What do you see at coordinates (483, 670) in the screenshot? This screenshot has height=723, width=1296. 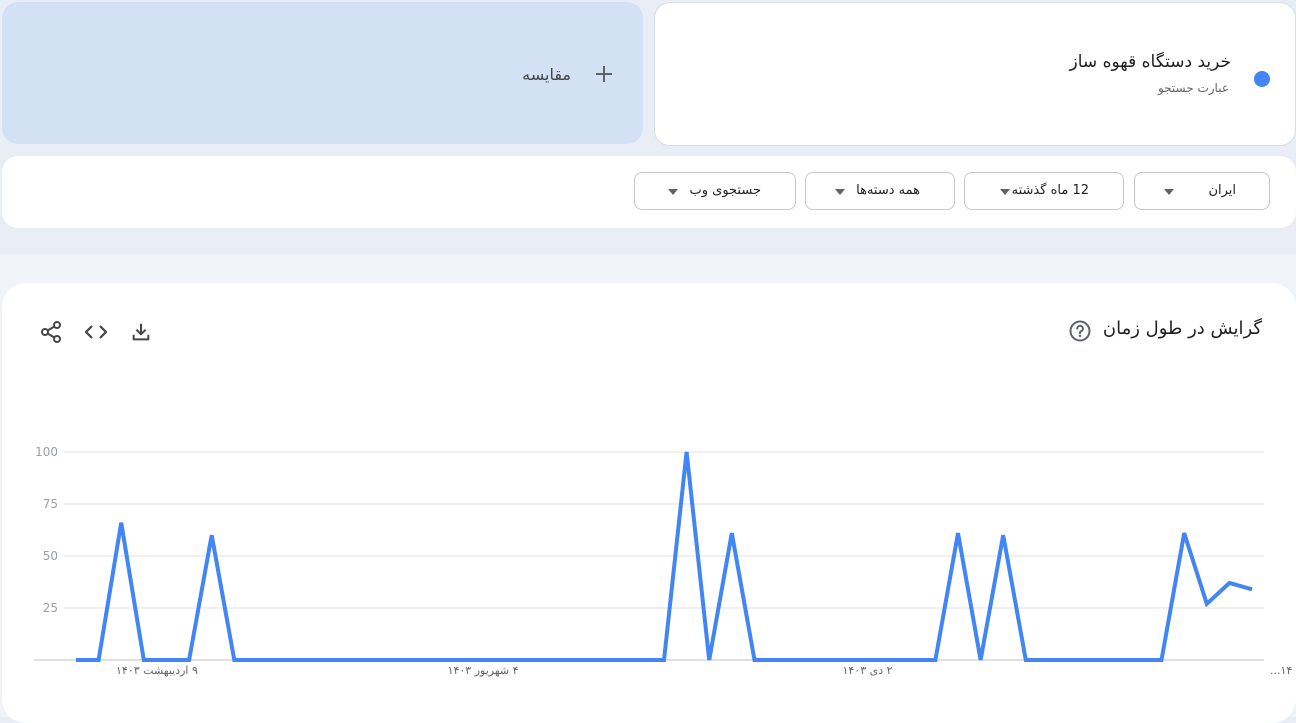 I see `x-tick-label: ۴ شهریور ۱۴۰۳` at bounding box center [483, 670].